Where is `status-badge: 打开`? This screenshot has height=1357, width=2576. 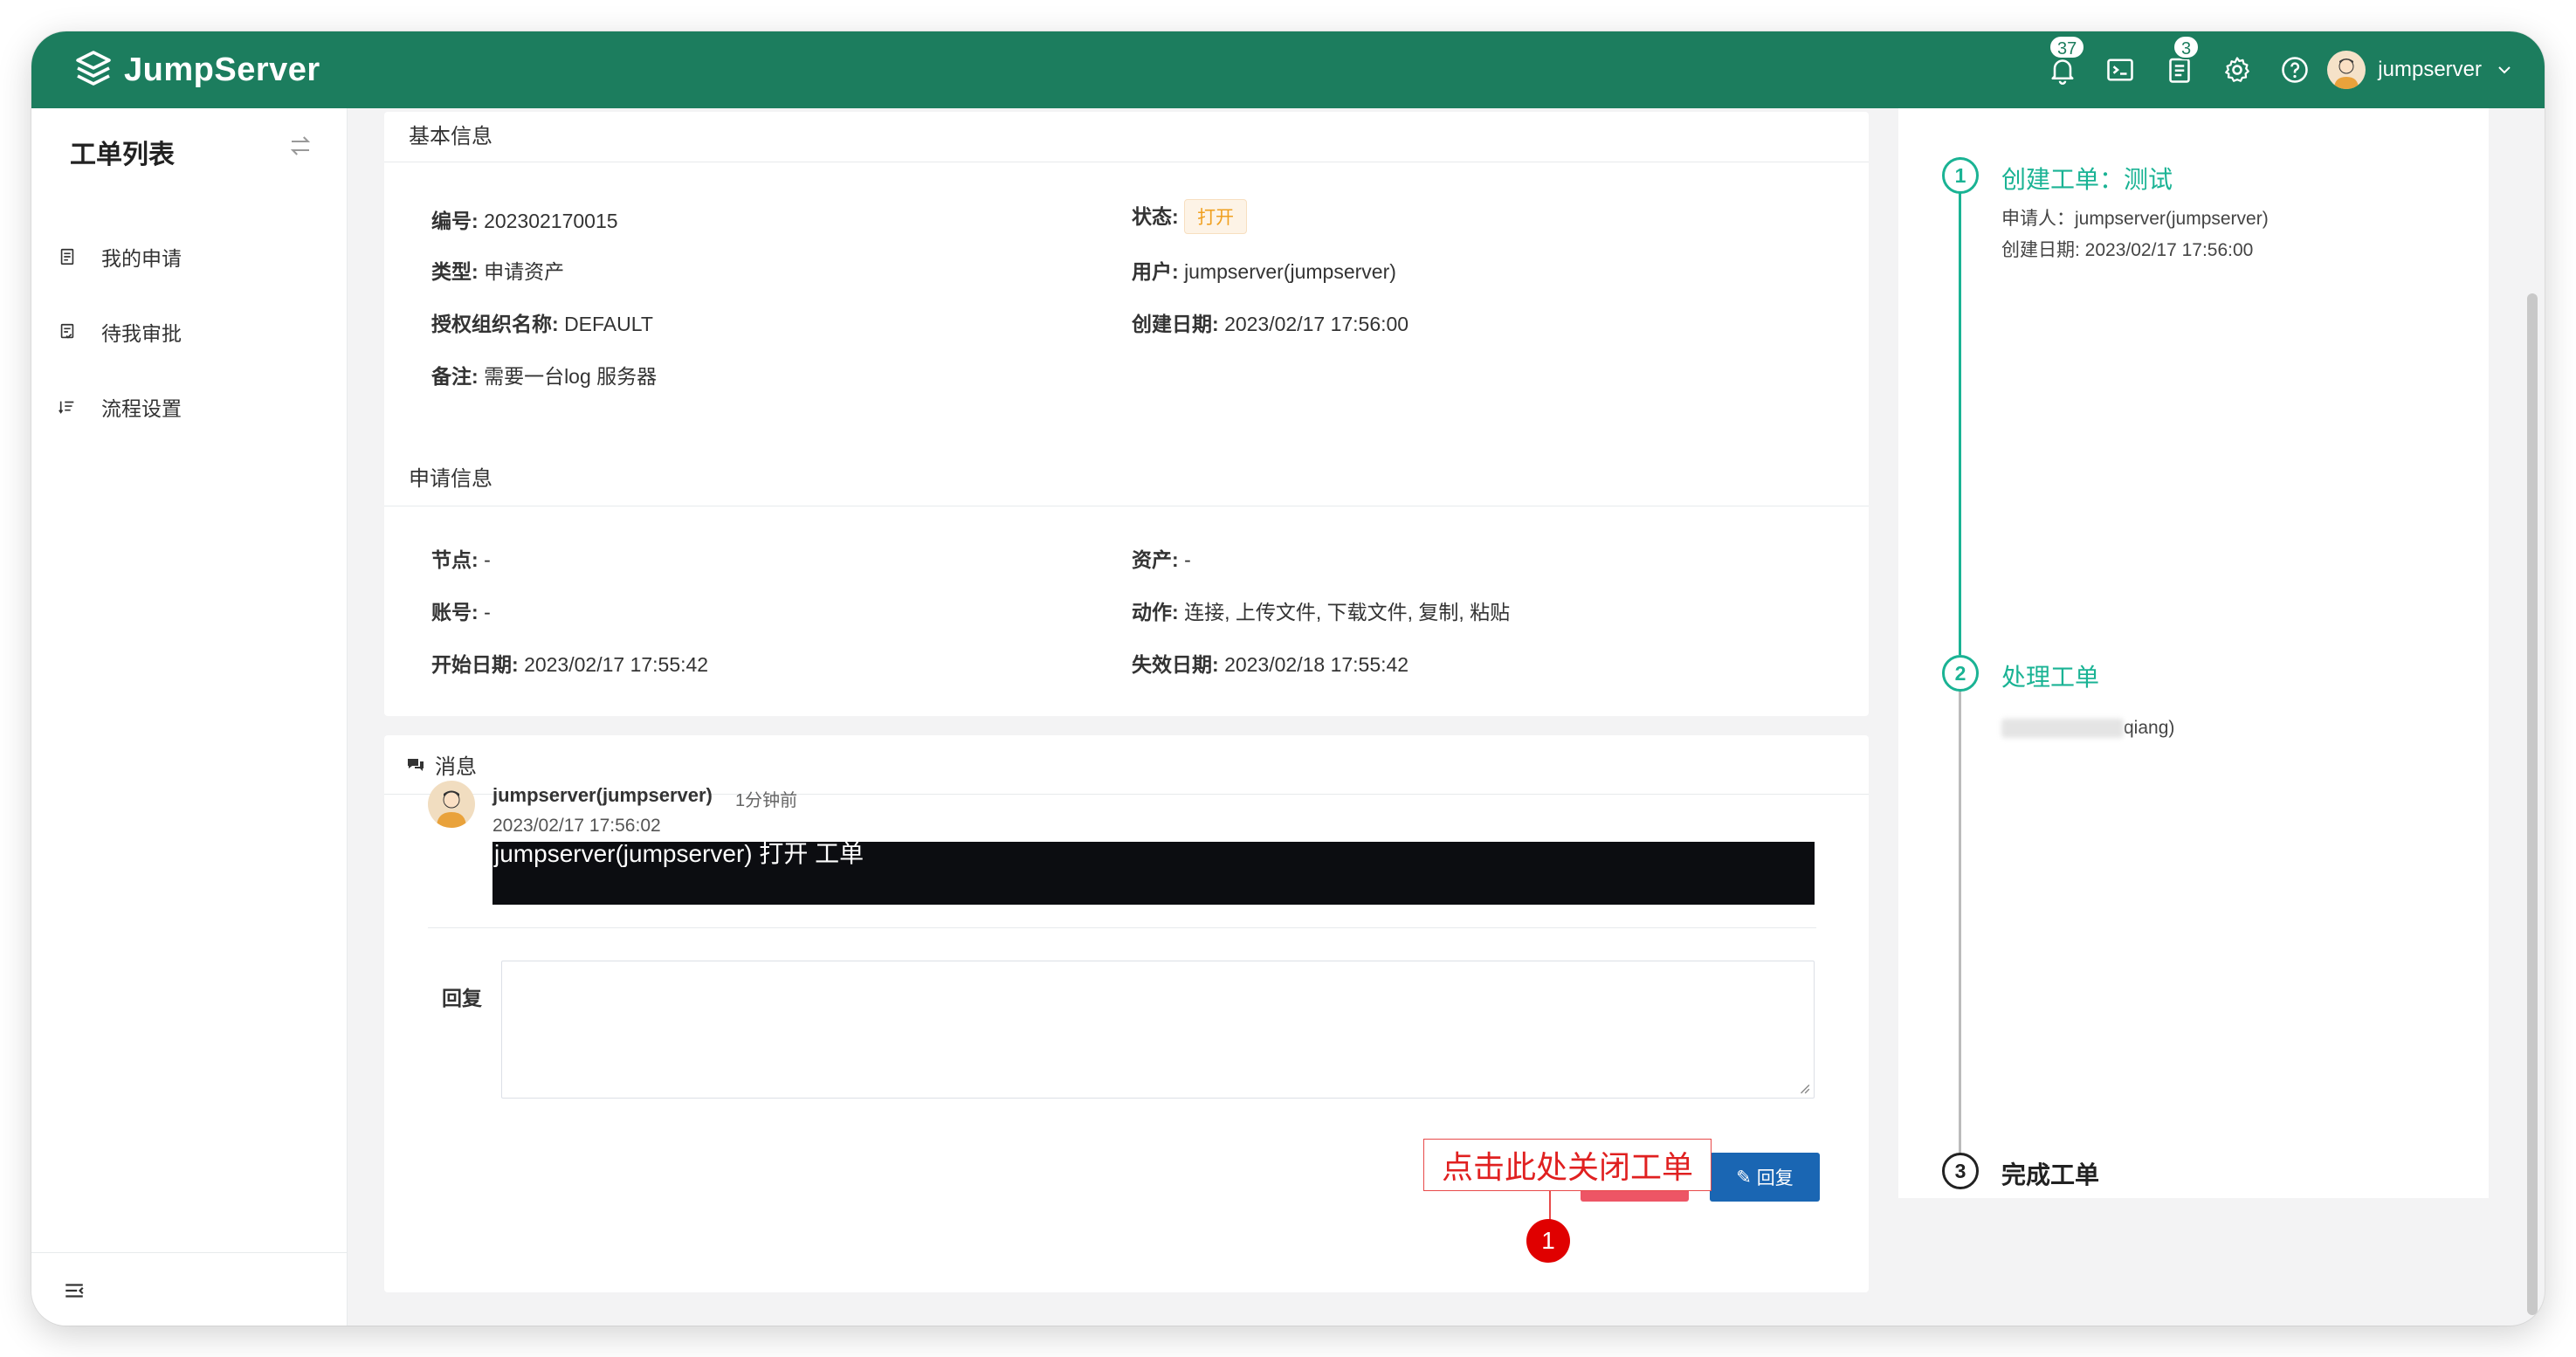
status-badge: 打开 is located at coordinates (1216, 216).